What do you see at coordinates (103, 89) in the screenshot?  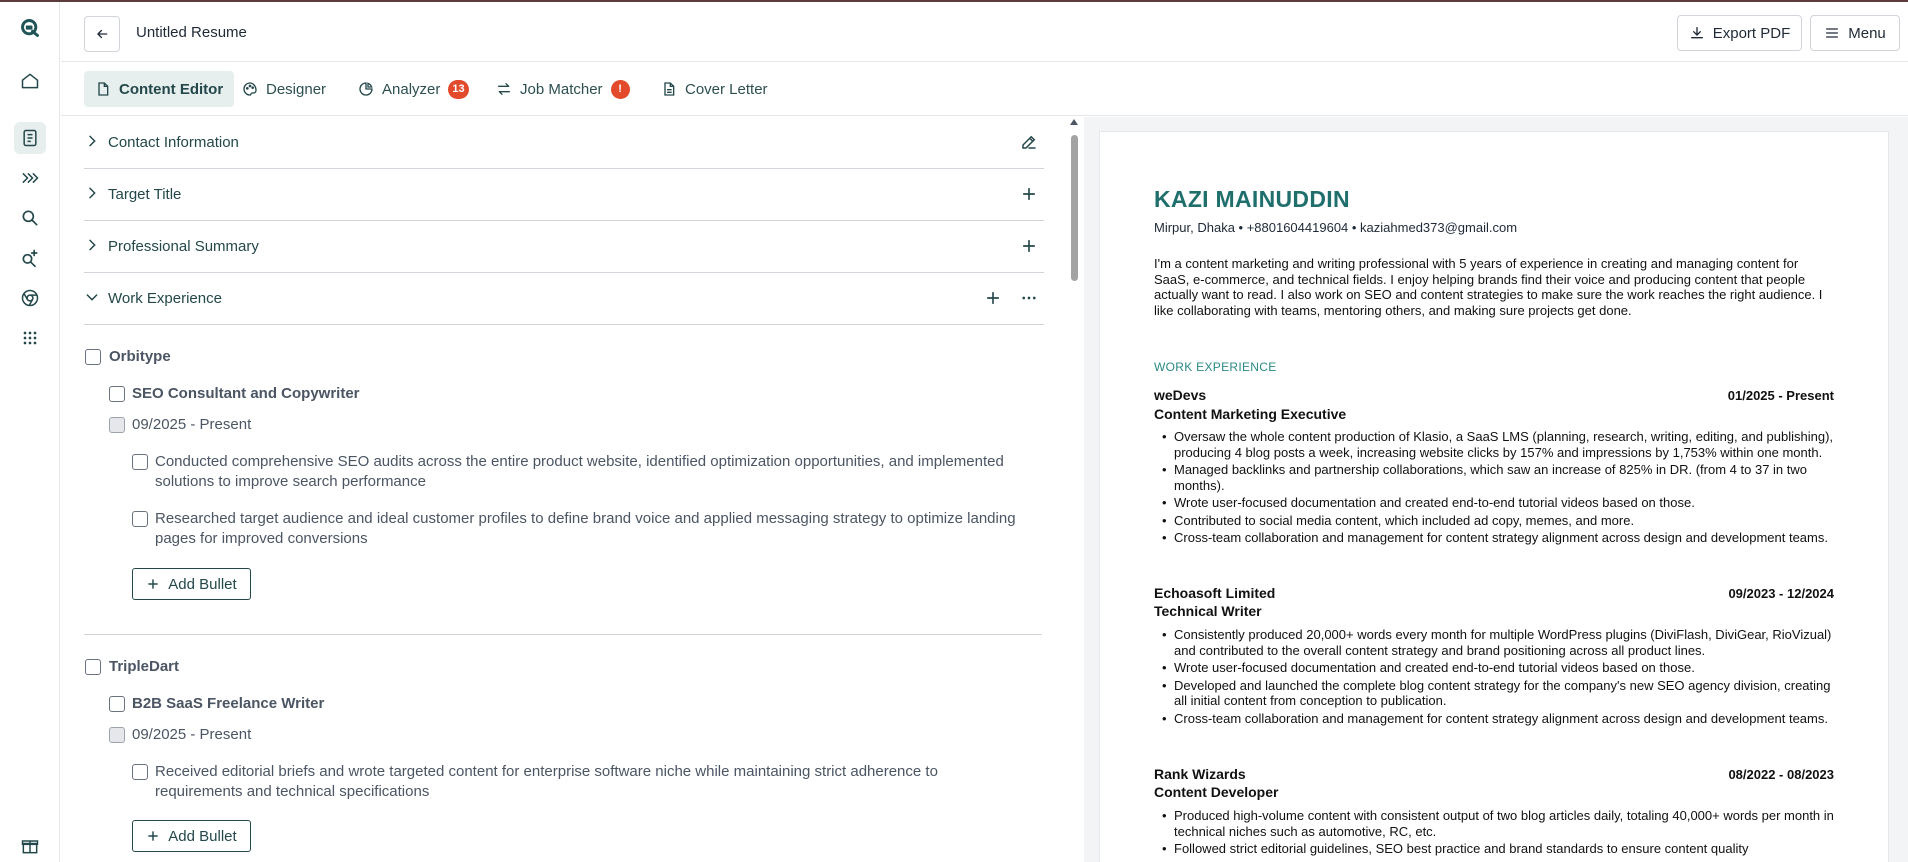 I see `file-icon` at bounding box center [103, 89].